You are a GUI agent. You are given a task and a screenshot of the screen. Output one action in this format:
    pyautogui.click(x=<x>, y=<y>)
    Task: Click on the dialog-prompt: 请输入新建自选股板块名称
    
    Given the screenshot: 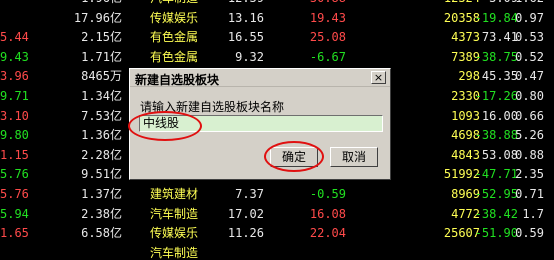 What is the action you would take?
    pyautogui.click(x=212, y=107)
    